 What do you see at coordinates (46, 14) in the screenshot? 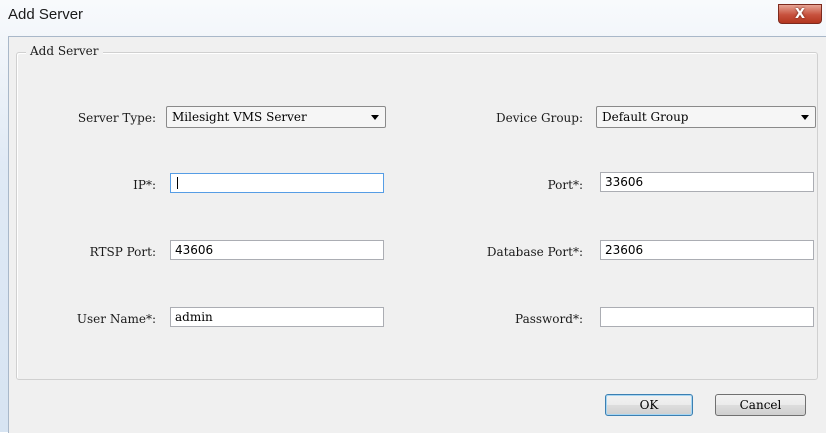
I see `window-title: Add Server` at bounding box center [46, 14].